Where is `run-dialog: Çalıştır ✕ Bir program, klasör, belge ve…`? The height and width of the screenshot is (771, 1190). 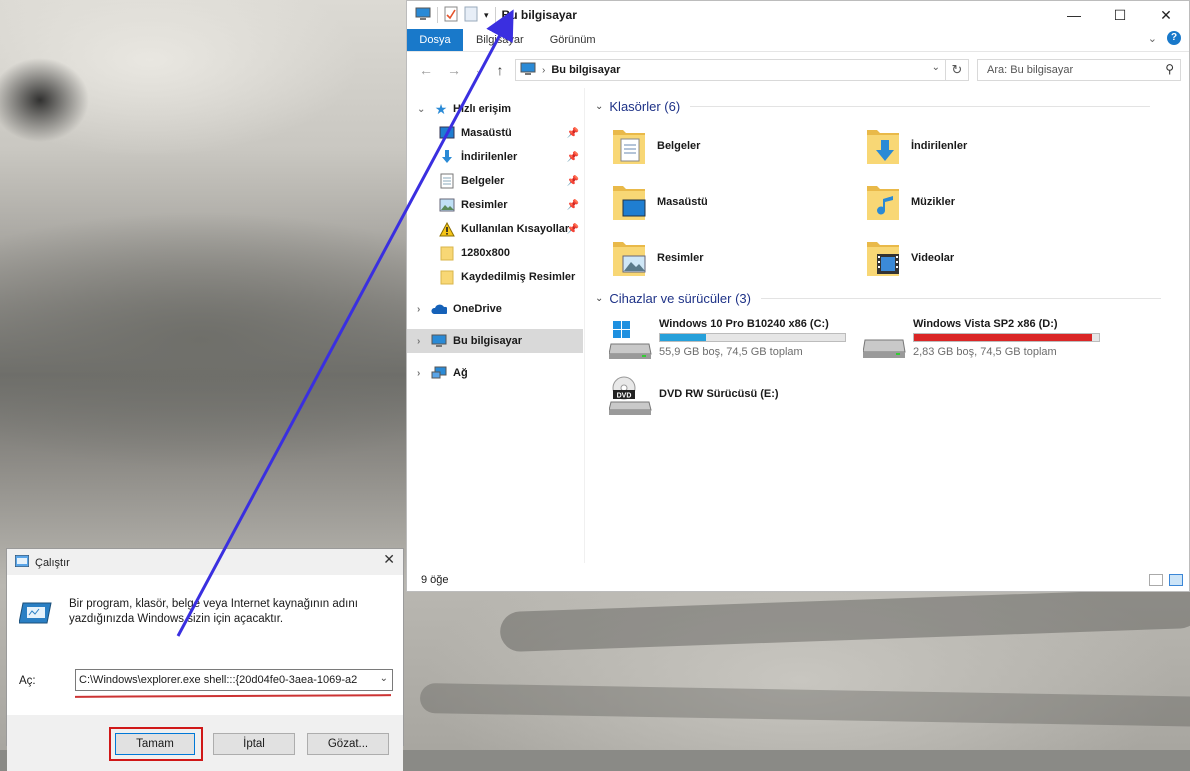 run-dialog: Çalıştır ✕ Bir program, klasör, belge ve… is located at coordinates (205, 659).